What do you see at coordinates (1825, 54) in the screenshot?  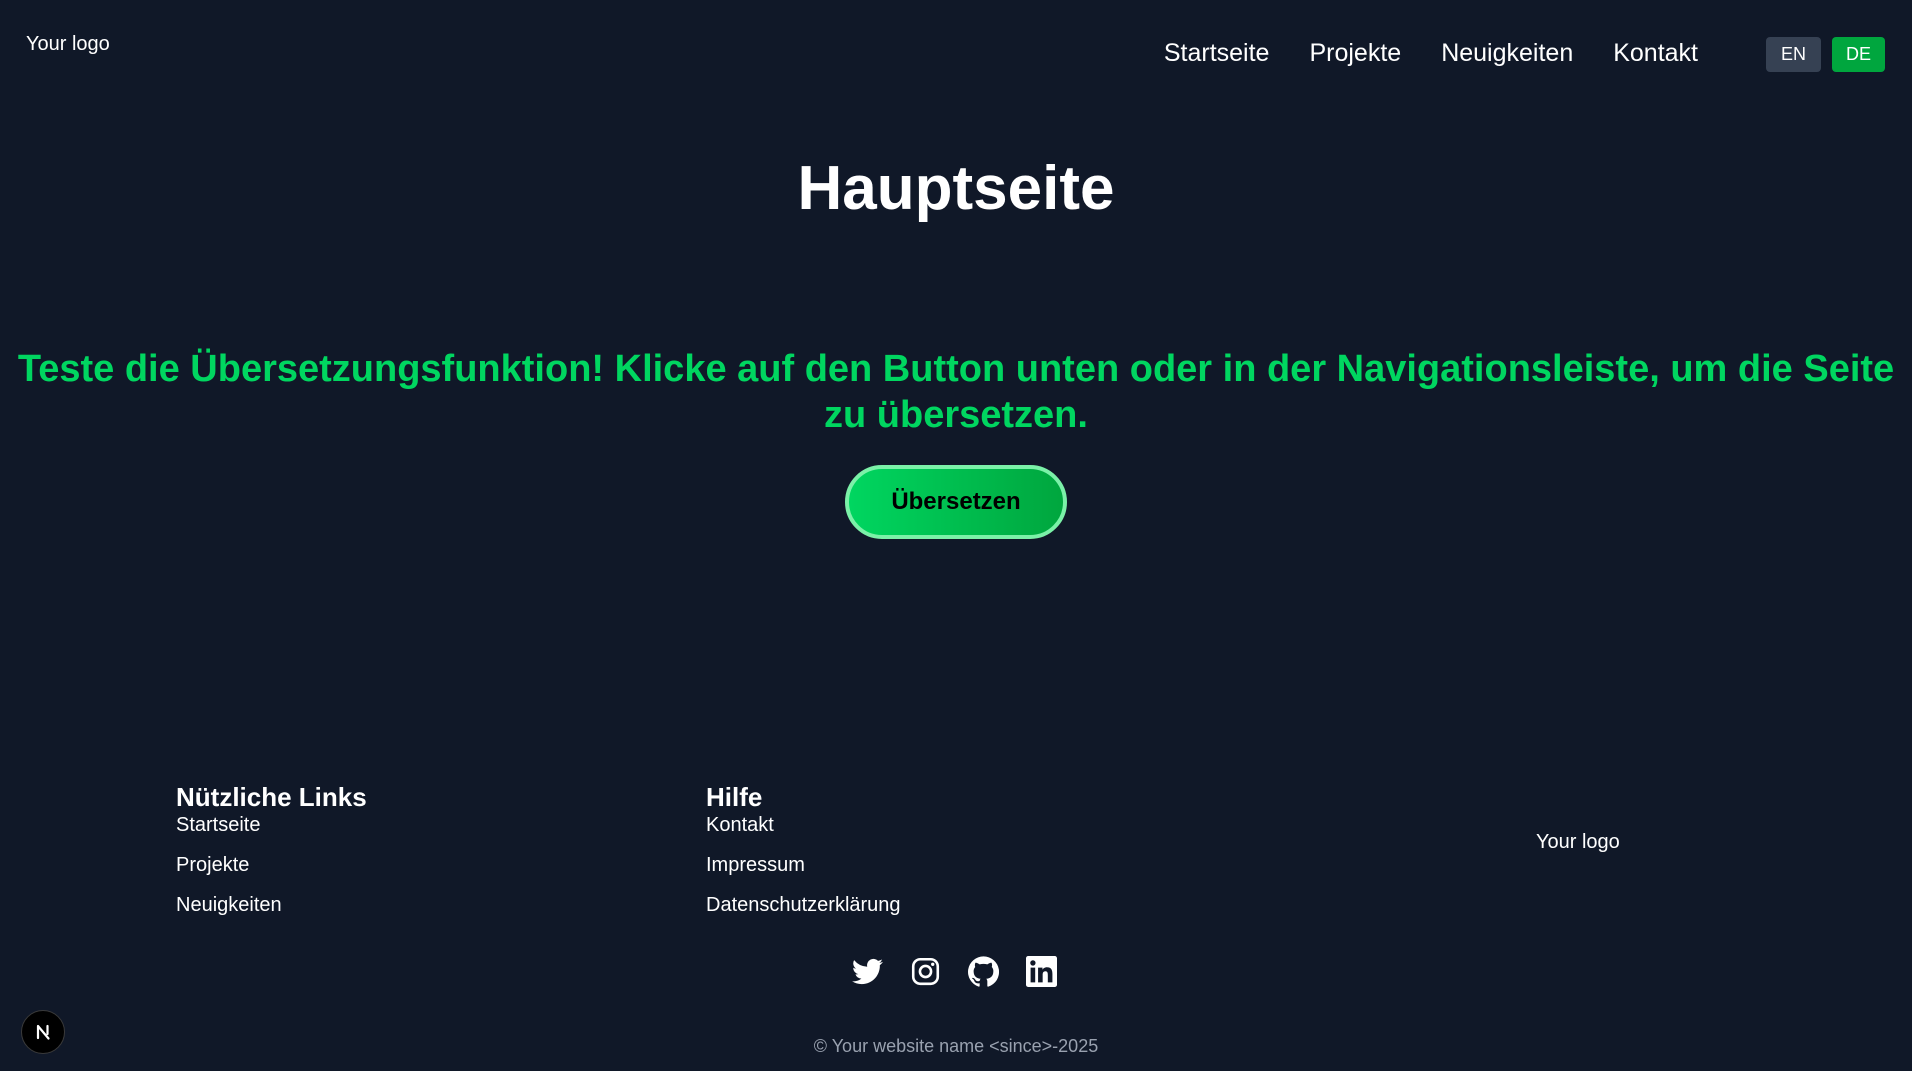 I see `language-switcher: EN DE` at bounding box center [1825, 54].